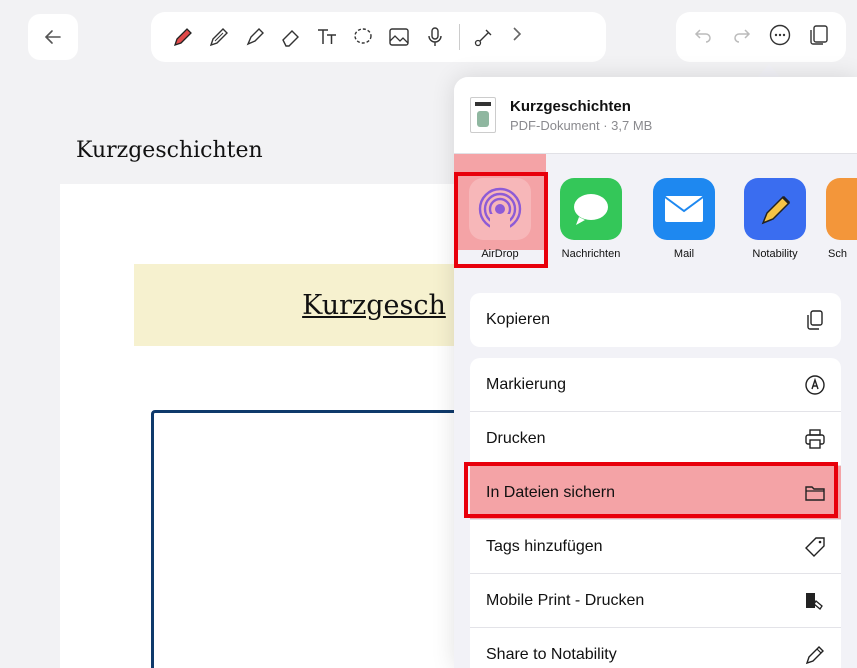 This screenshot has height=668, width=857. What do you see at coordinates (815, 438) in the screenshot?
I see `printer-icon` at bounding box center [815, 438].